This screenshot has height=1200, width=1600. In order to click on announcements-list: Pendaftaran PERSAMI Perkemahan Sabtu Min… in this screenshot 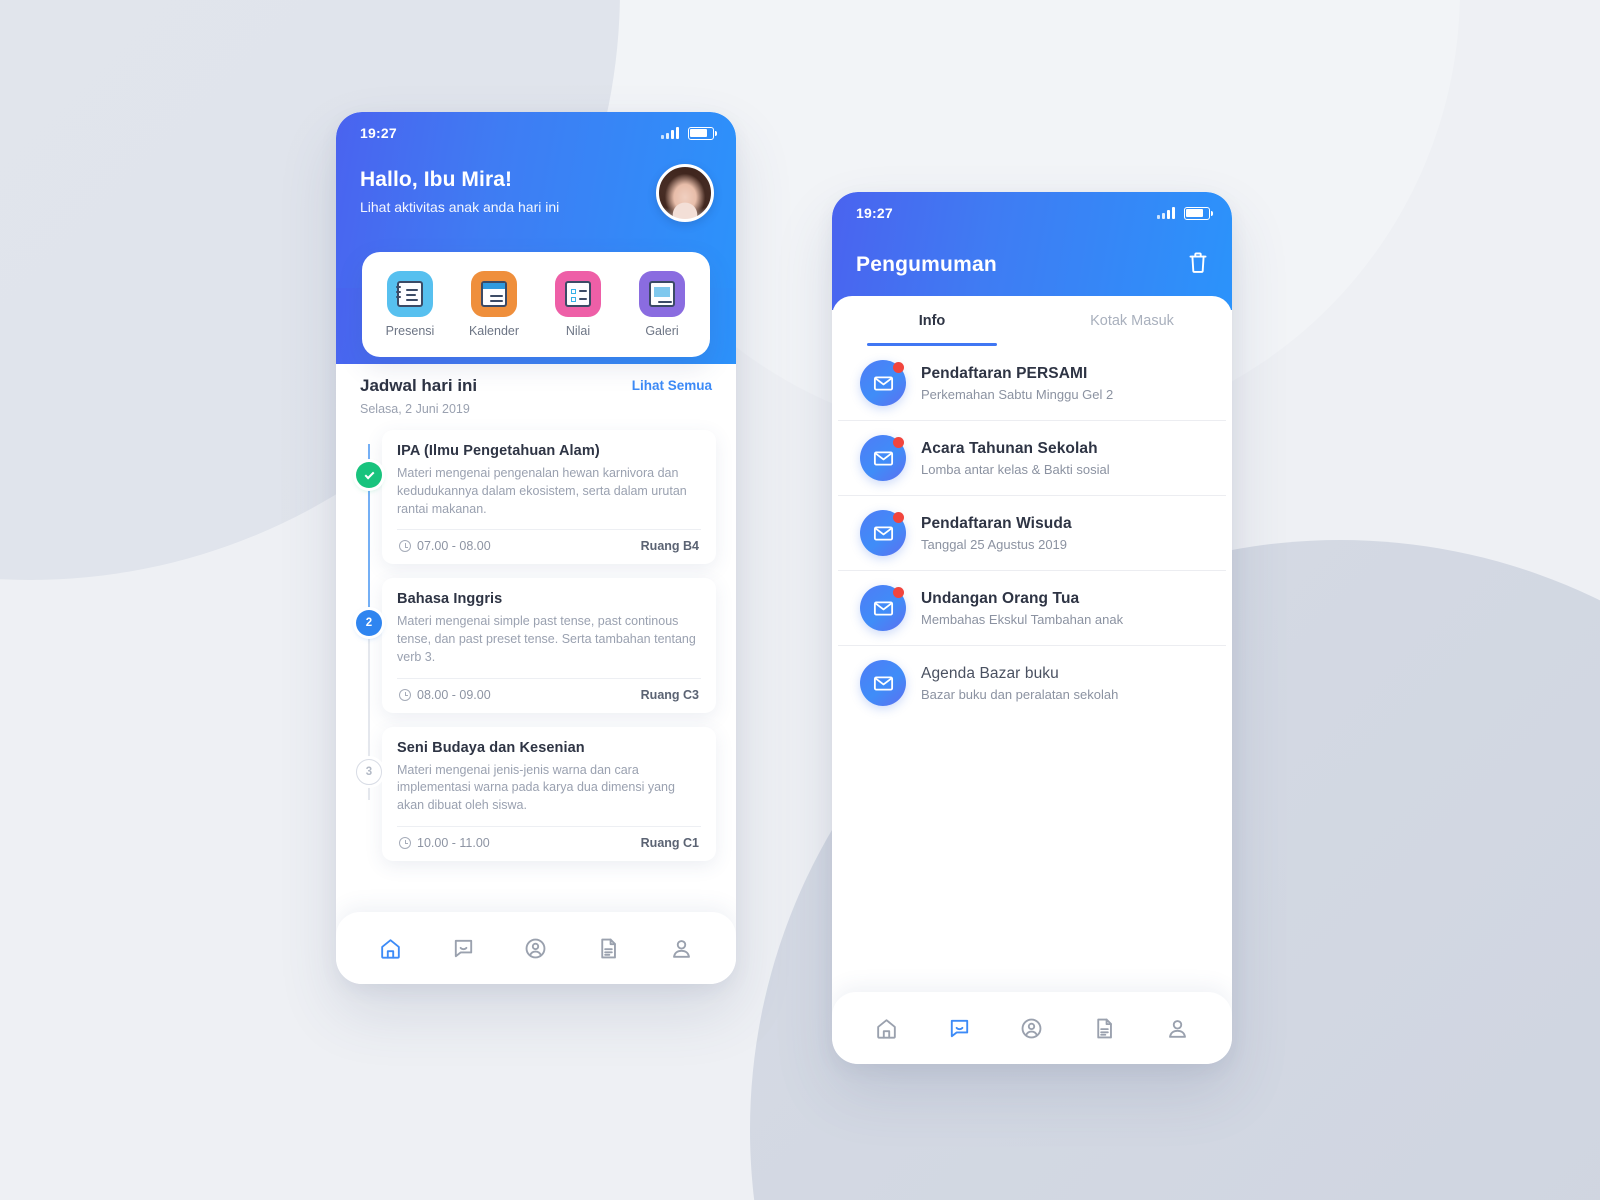, I will do `click(1032, 669)`.